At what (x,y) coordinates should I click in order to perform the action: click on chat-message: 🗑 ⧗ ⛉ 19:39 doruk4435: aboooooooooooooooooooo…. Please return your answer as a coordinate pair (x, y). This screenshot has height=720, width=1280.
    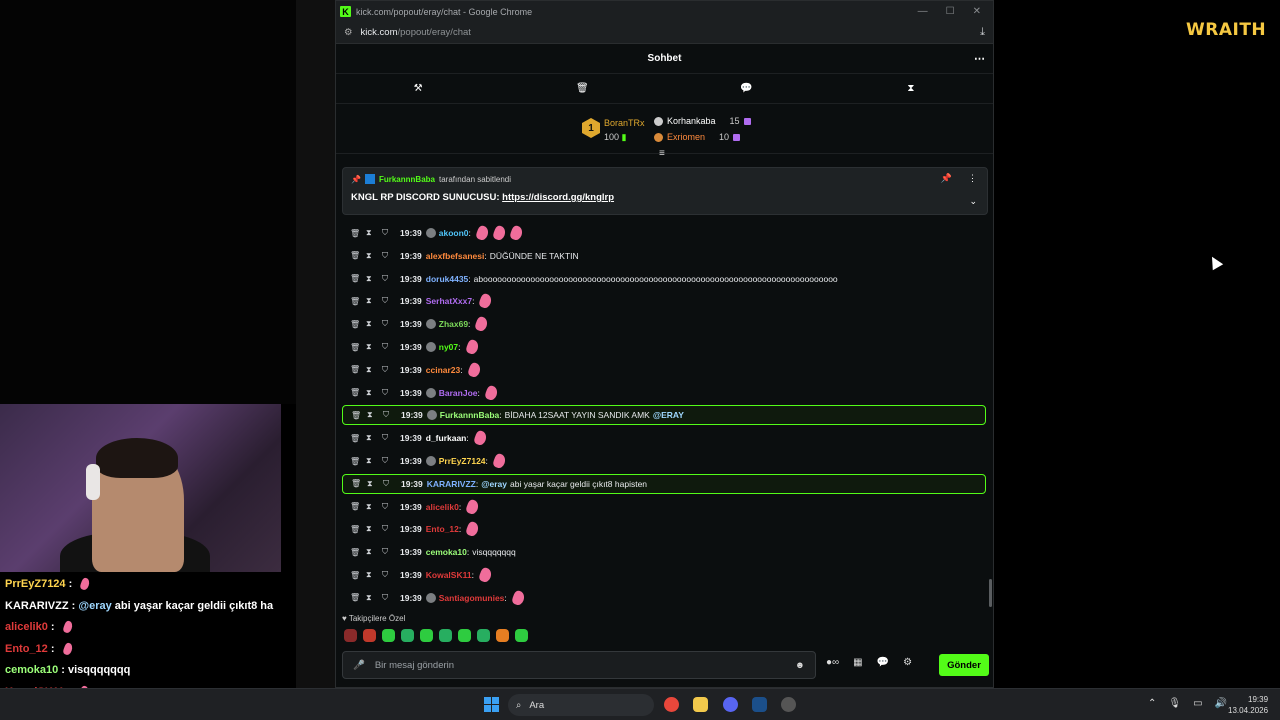
    Looking at the image, I should click on (664, 279).